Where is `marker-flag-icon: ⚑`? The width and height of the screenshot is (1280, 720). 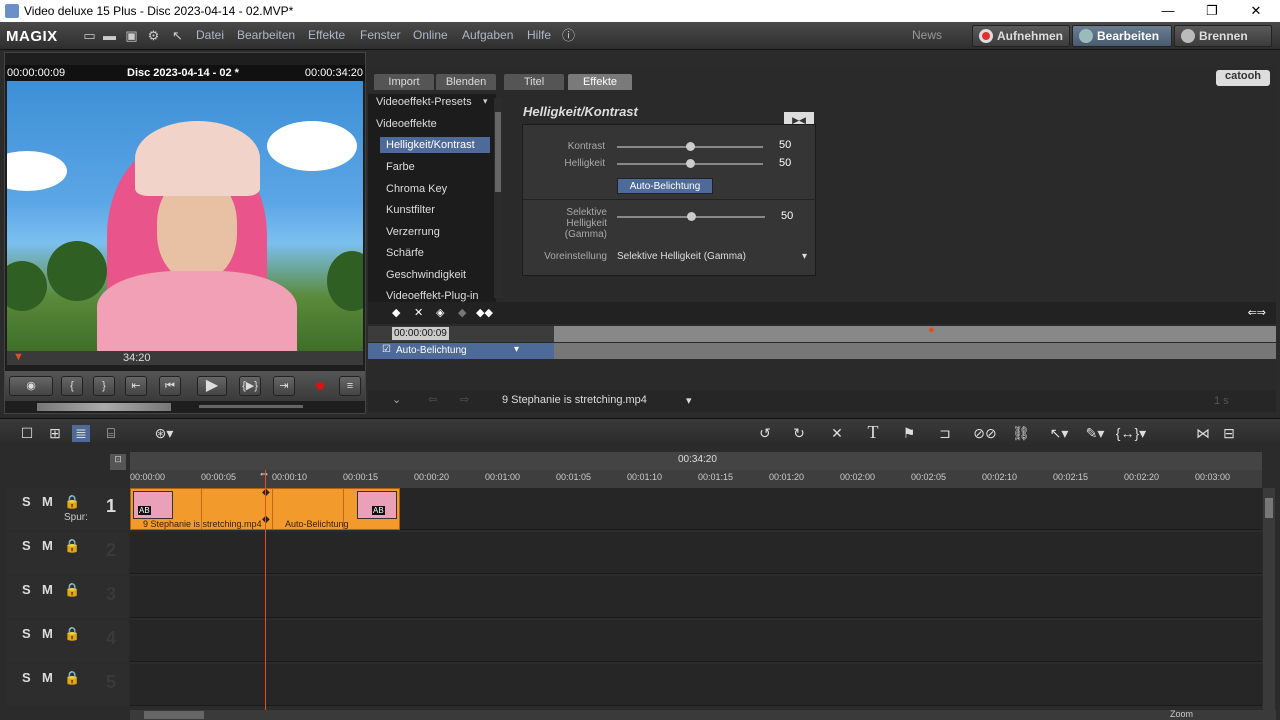
marker-flag-icon: ⚑ is located at coordinates (909, 433).